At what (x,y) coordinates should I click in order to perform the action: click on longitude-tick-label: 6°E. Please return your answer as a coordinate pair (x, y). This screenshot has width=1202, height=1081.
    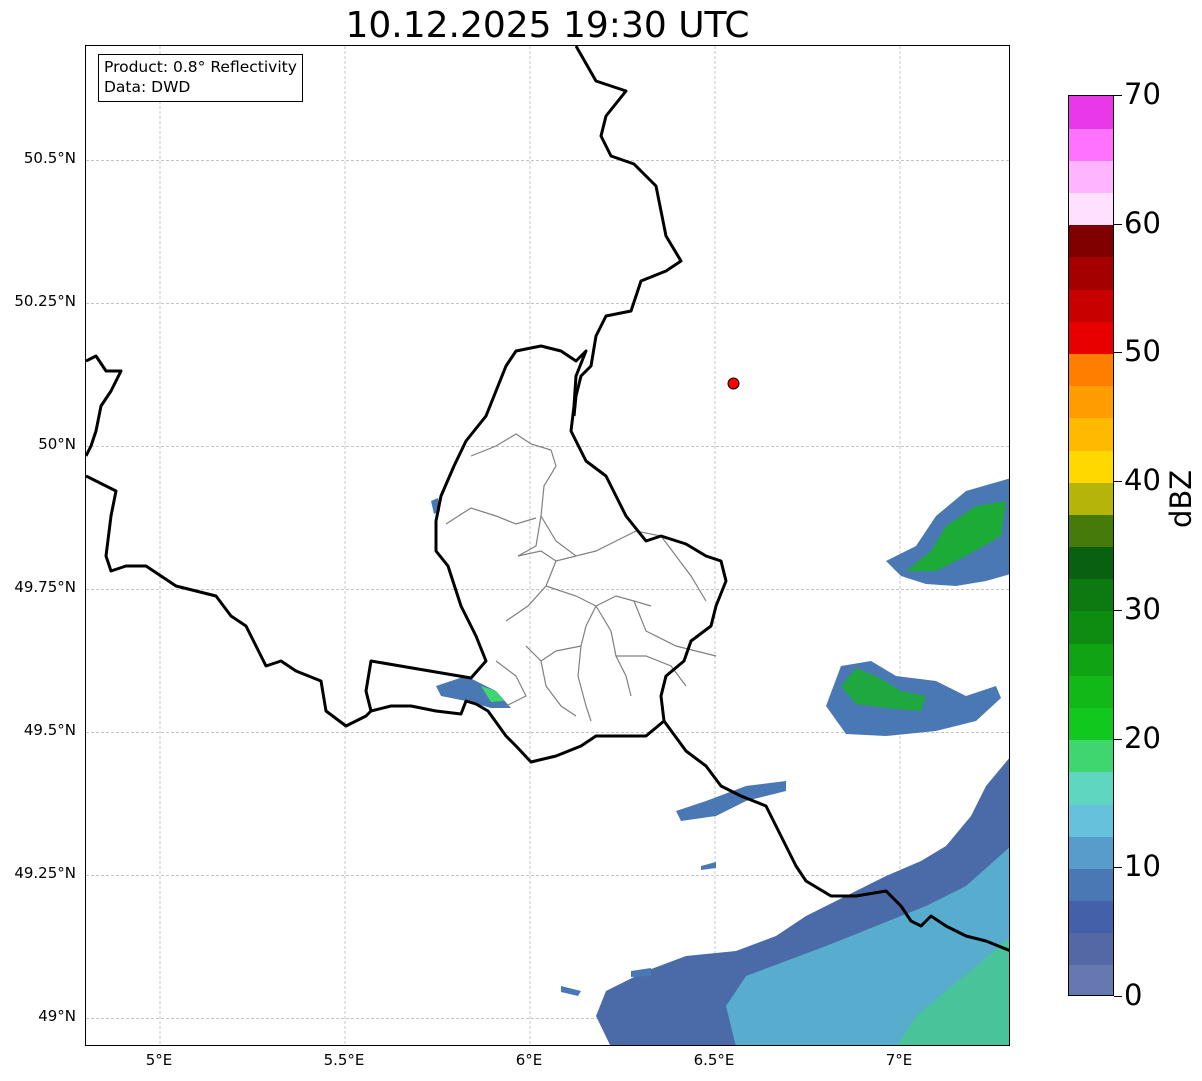
    Looking at the image, I should click on (529, 1060).